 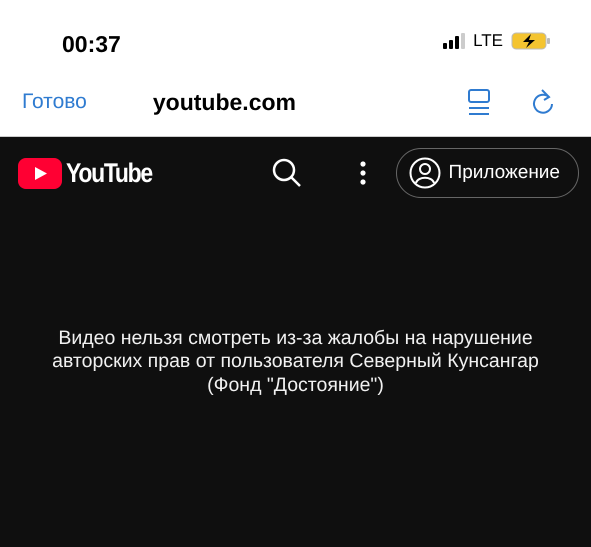 I want to click on search-icon, so click(x=287, y=173).